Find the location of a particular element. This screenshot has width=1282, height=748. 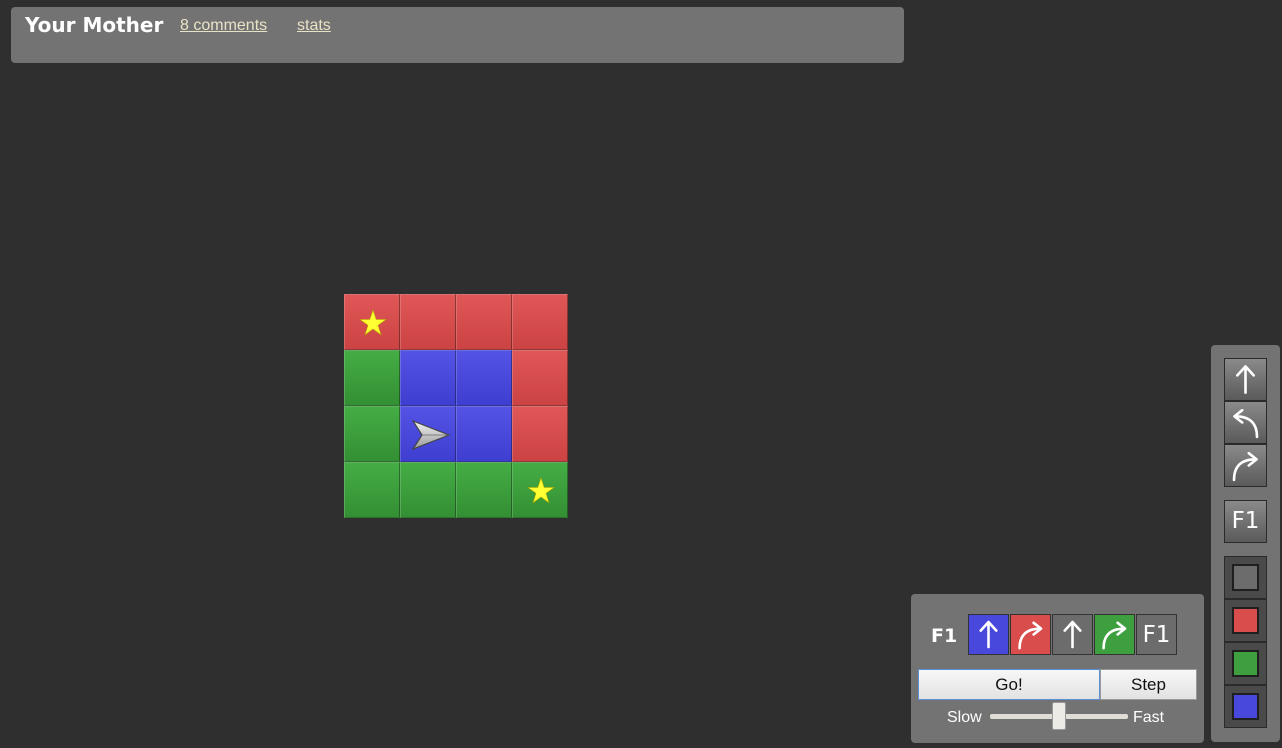

program-slot-5: F1 is located at coordinates (1156, 634).